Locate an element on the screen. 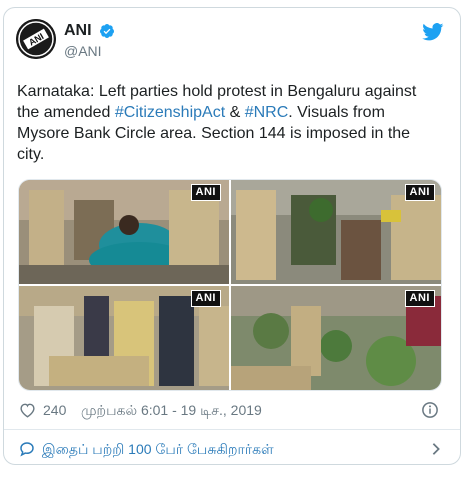 Image resolution: width=465 pixels, height=479 pixels. tweet-meta: 240 முற்பகல் 6:01 - 19 டிச., 2019 is located at coordinates (233, 411).